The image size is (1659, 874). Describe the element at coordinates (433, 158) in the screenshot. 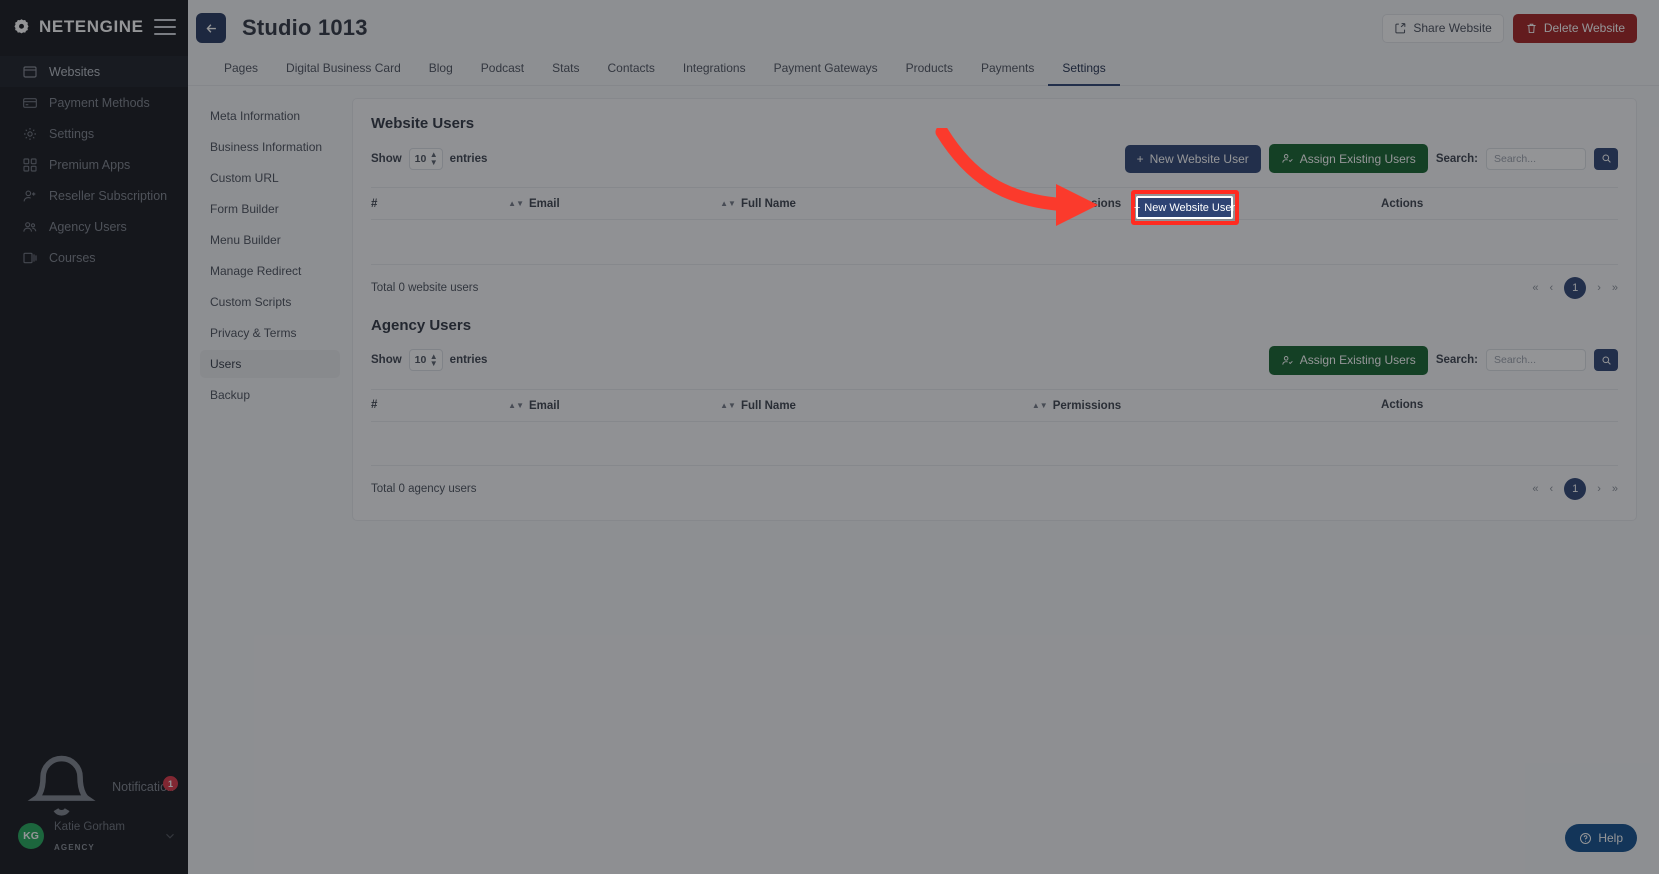

I see `stepper-icon: ▲ ▼` at that location.